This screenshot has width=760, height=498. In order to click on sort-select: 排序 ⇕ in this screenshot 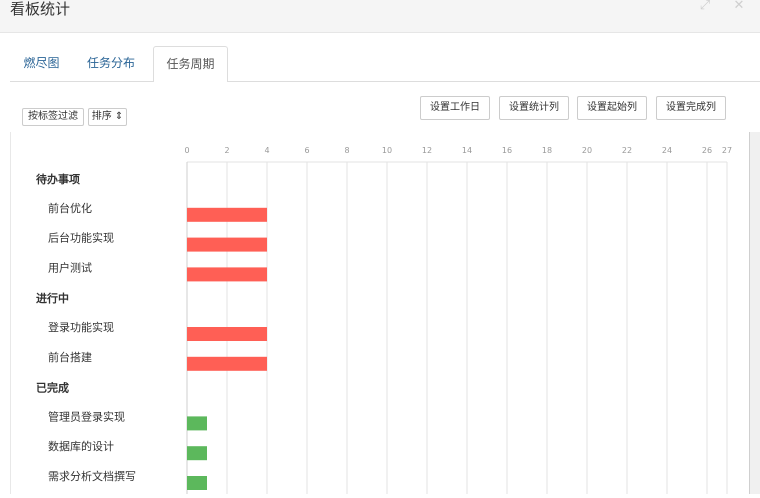, I will do `click(107, 117)`.